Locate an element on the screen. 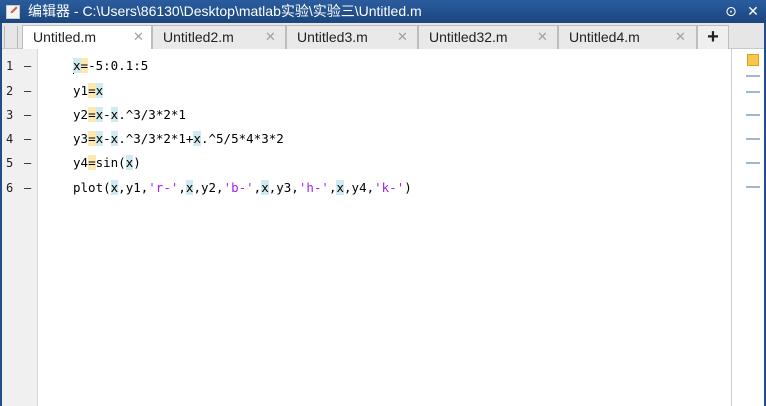  tab-label: Untitled32.m is located at coordinates (468, 37).